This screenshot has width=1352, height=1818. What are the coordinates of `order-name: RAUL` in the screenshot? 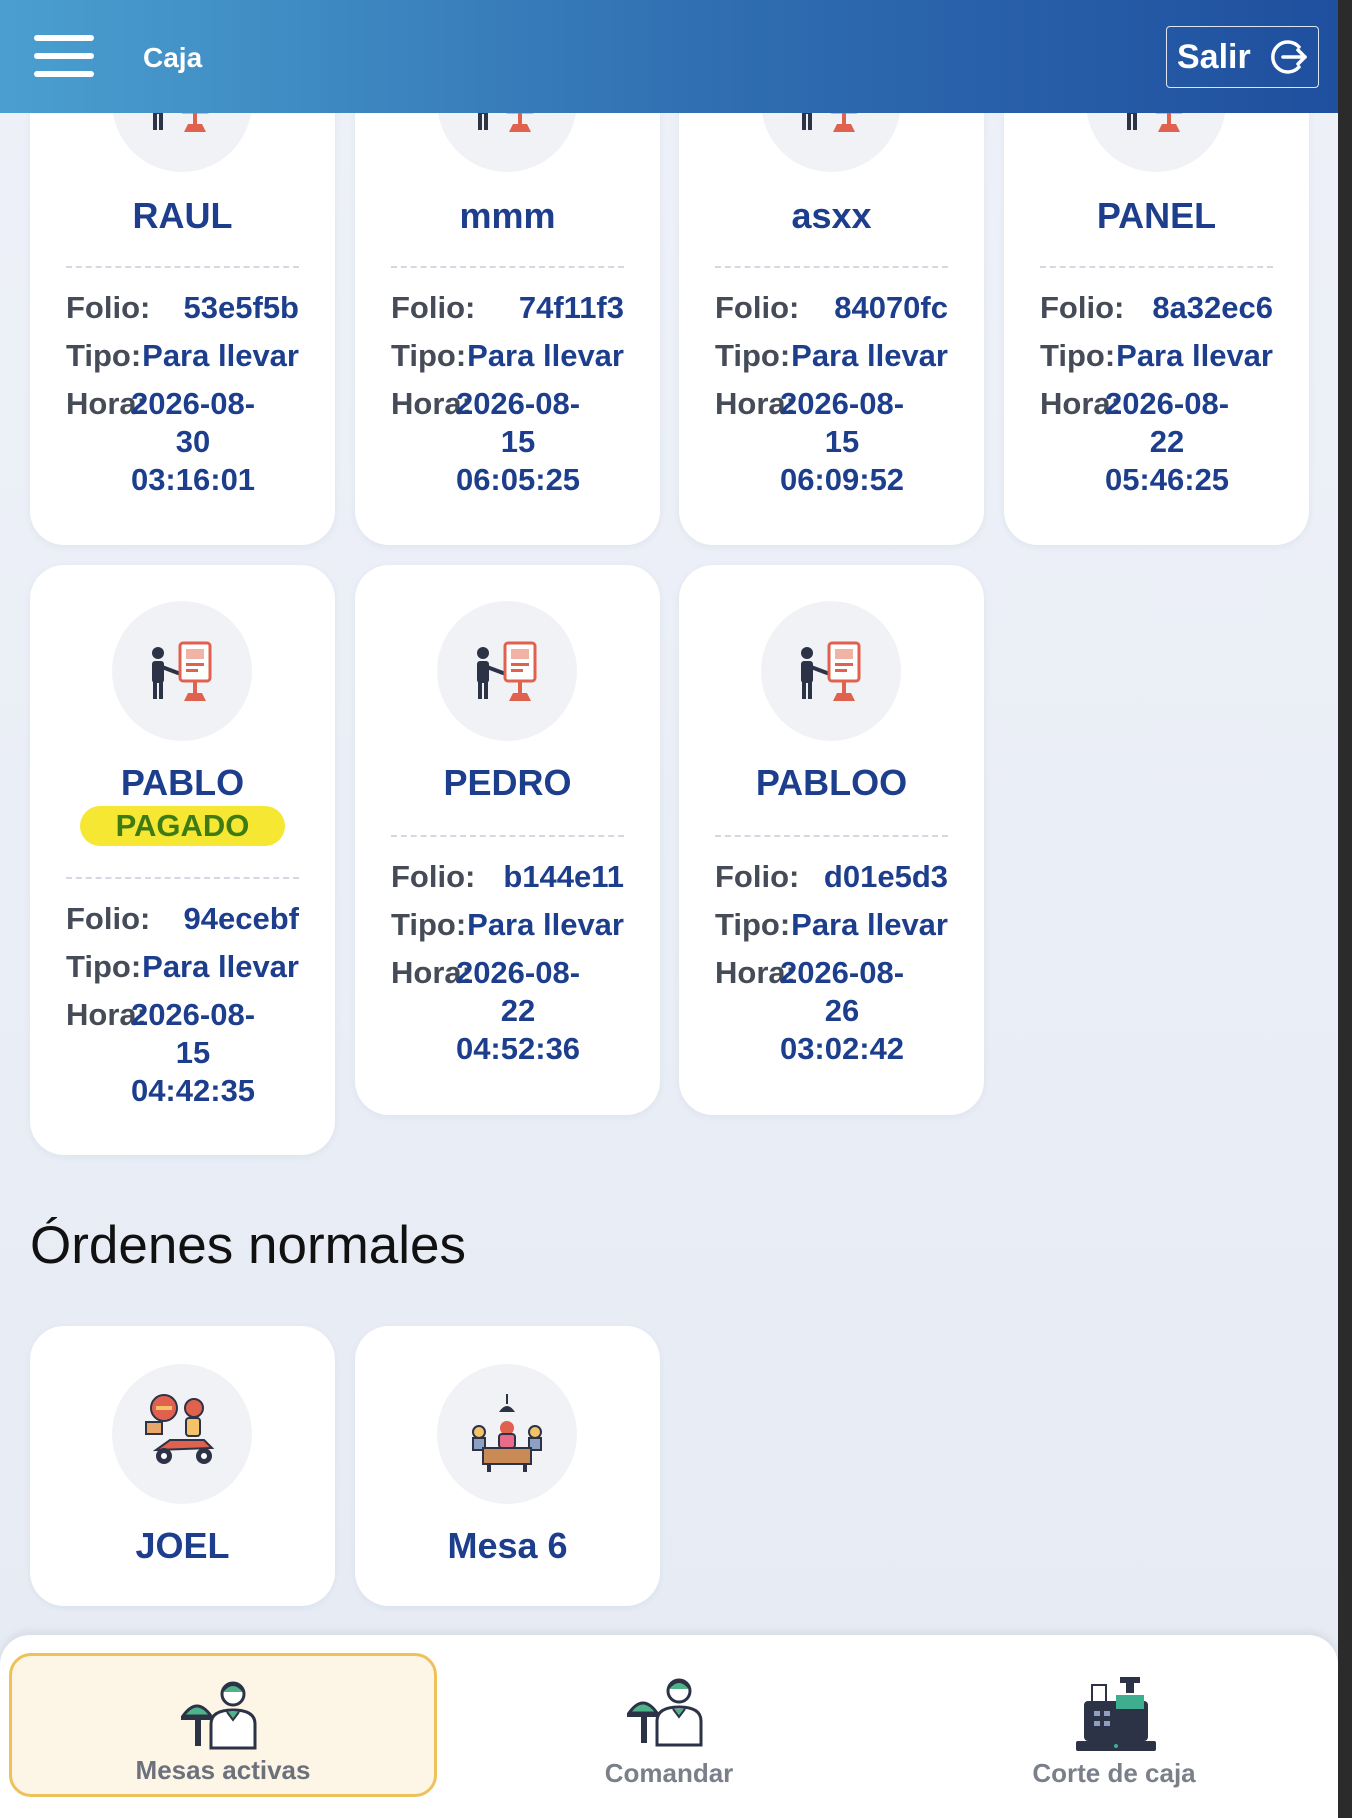 It's located at (182, 215).